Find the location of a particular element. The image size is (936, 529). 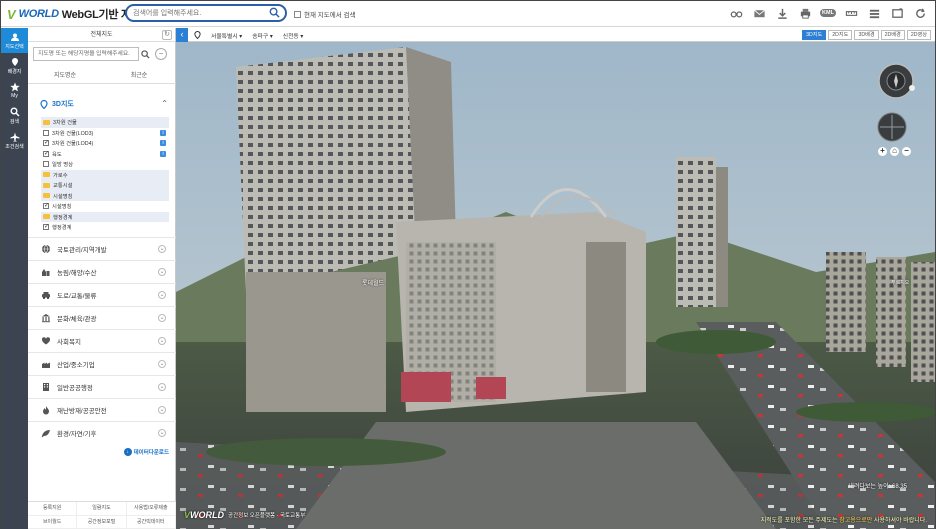

footer-link: 사용법/오류제출 is located at coordinates (151, 509).